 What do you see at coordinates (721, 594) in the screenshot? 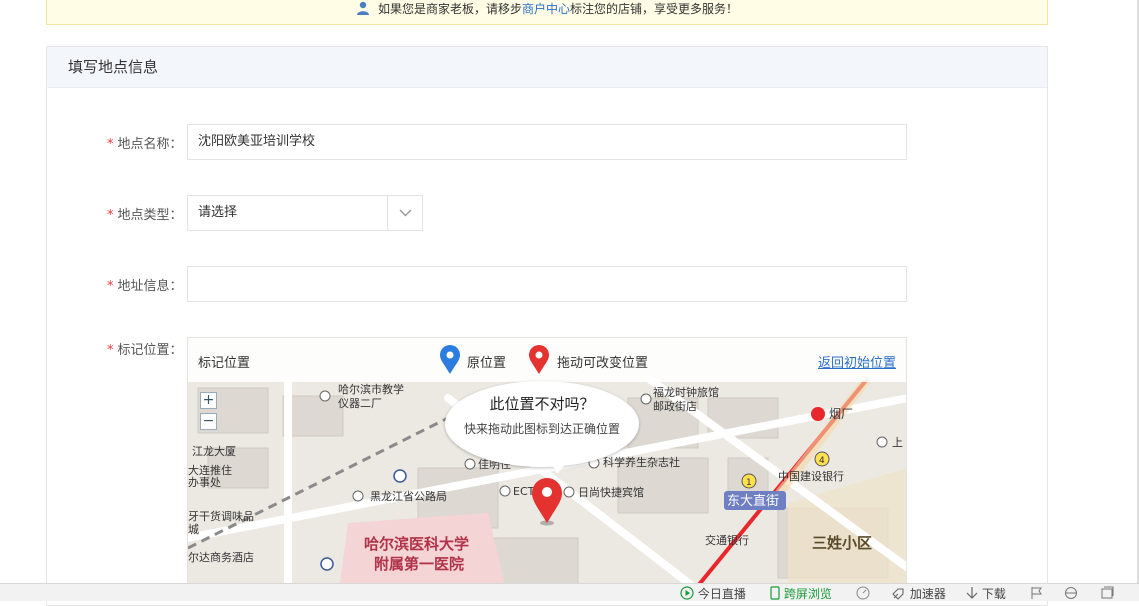
I see `live-label: 今日直播` at bounding box center [721, 594].